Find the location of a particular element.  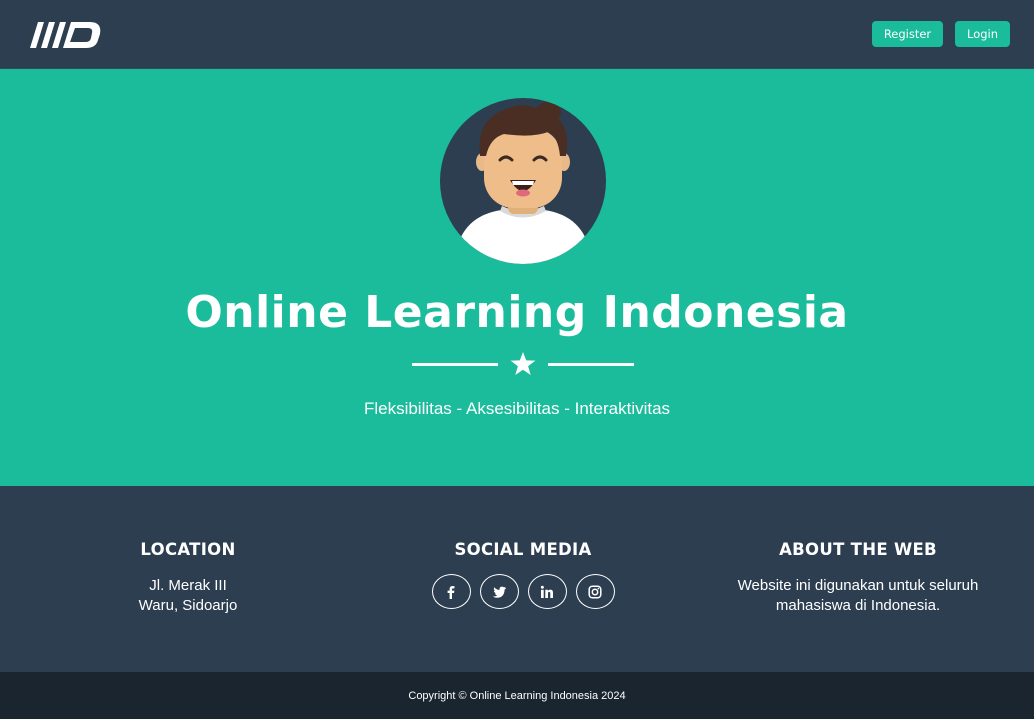

divider-line-left is located at coordinates (455, 364).